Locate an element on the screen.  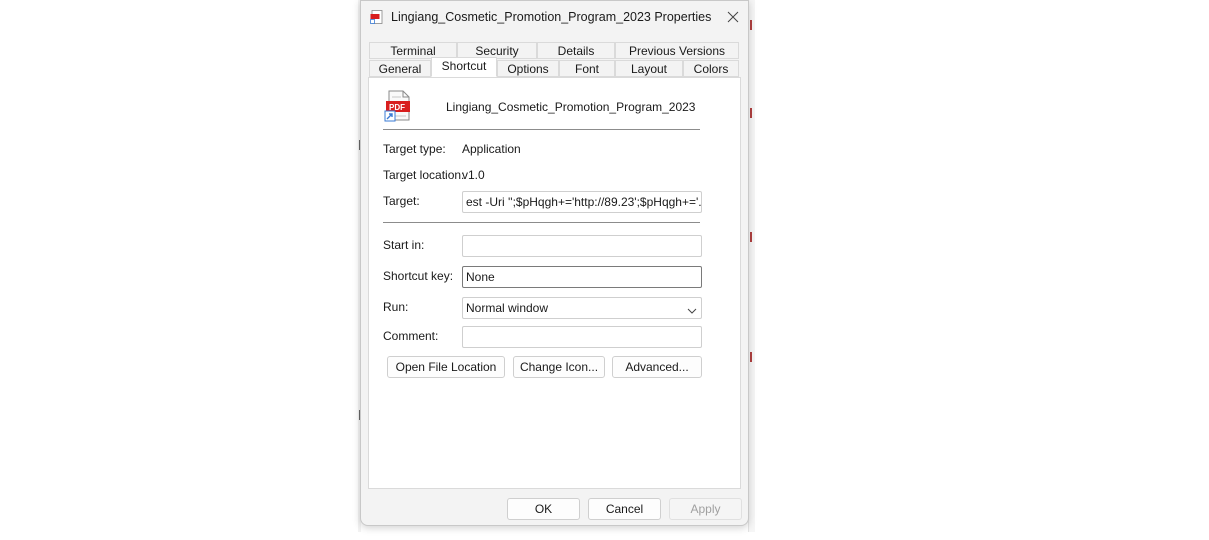
background-window-edge-right is located at coordinates (751, 266).